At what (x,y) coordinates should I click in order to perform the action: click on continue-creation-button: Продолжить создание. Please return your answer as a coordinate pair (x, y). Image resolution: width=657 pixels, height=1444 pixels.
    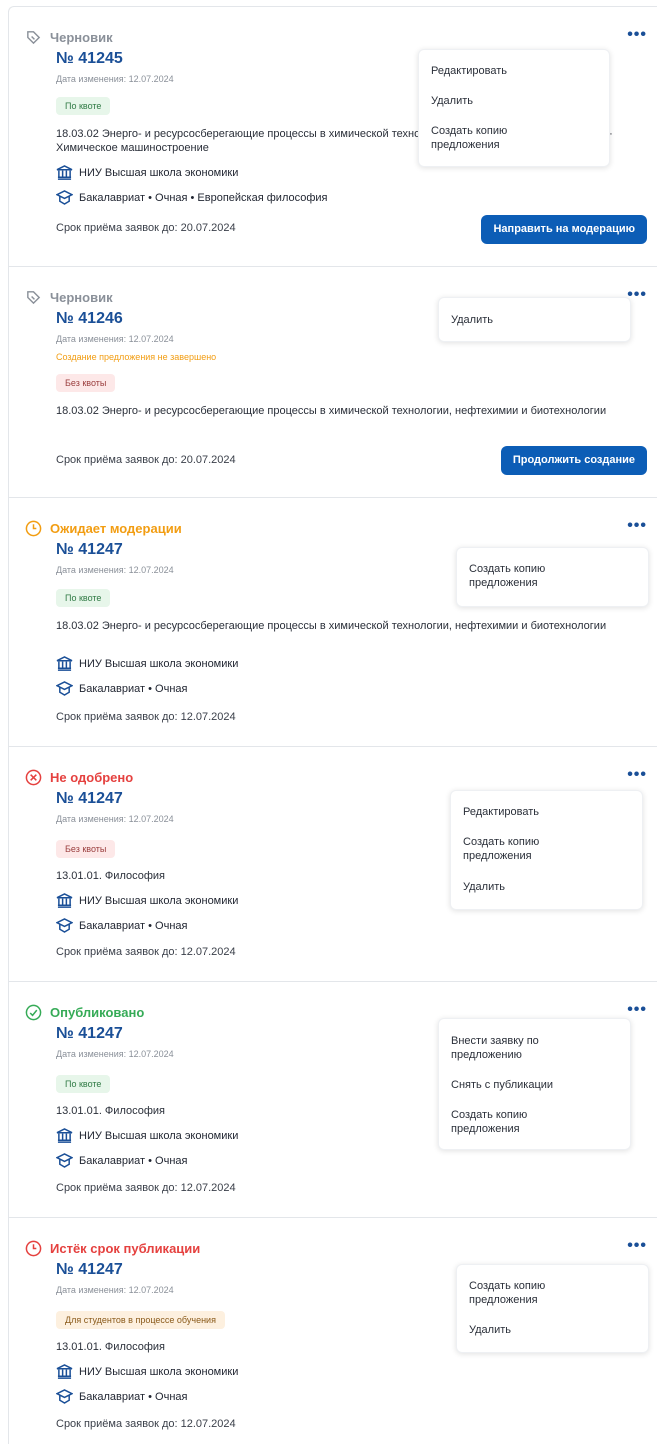
    Looking at the image, I should click on (573, 460).